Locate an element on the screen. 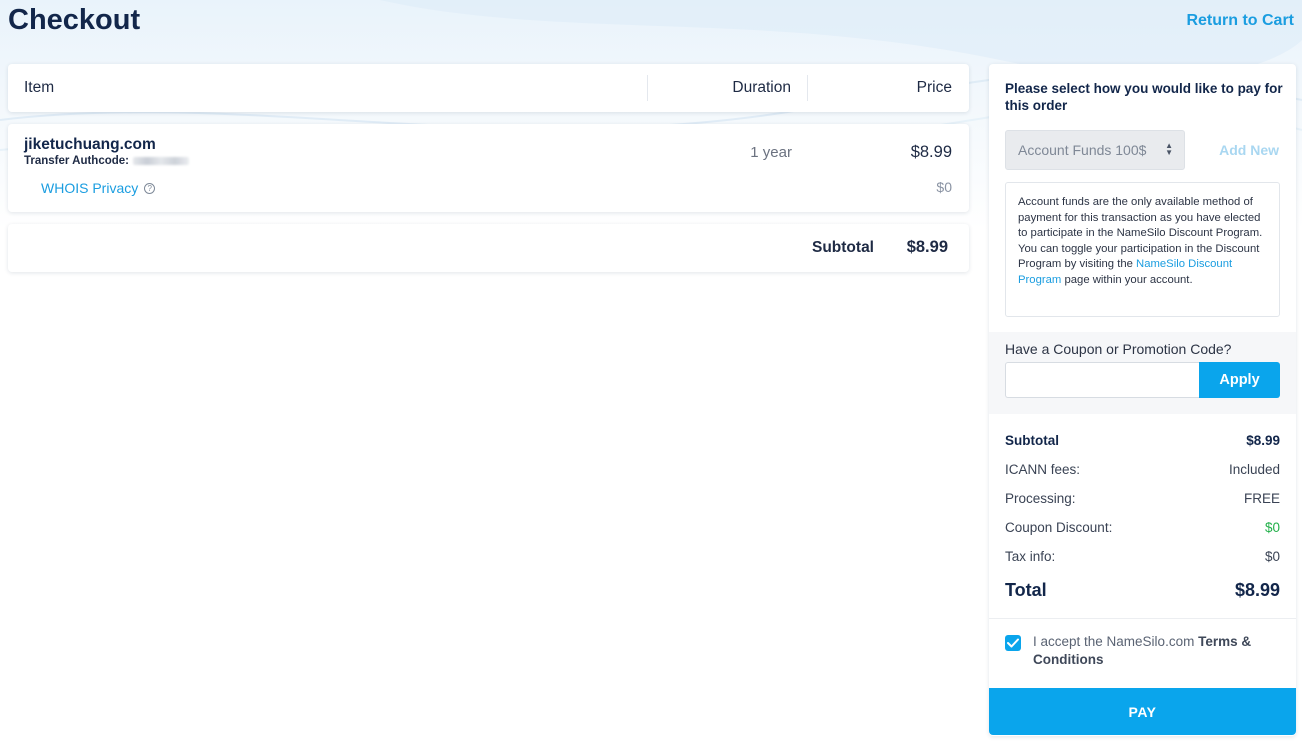 The image size is (1302, 743). whois-privacy-label: WHOIS Privacy is located at coordinates (90, 188).